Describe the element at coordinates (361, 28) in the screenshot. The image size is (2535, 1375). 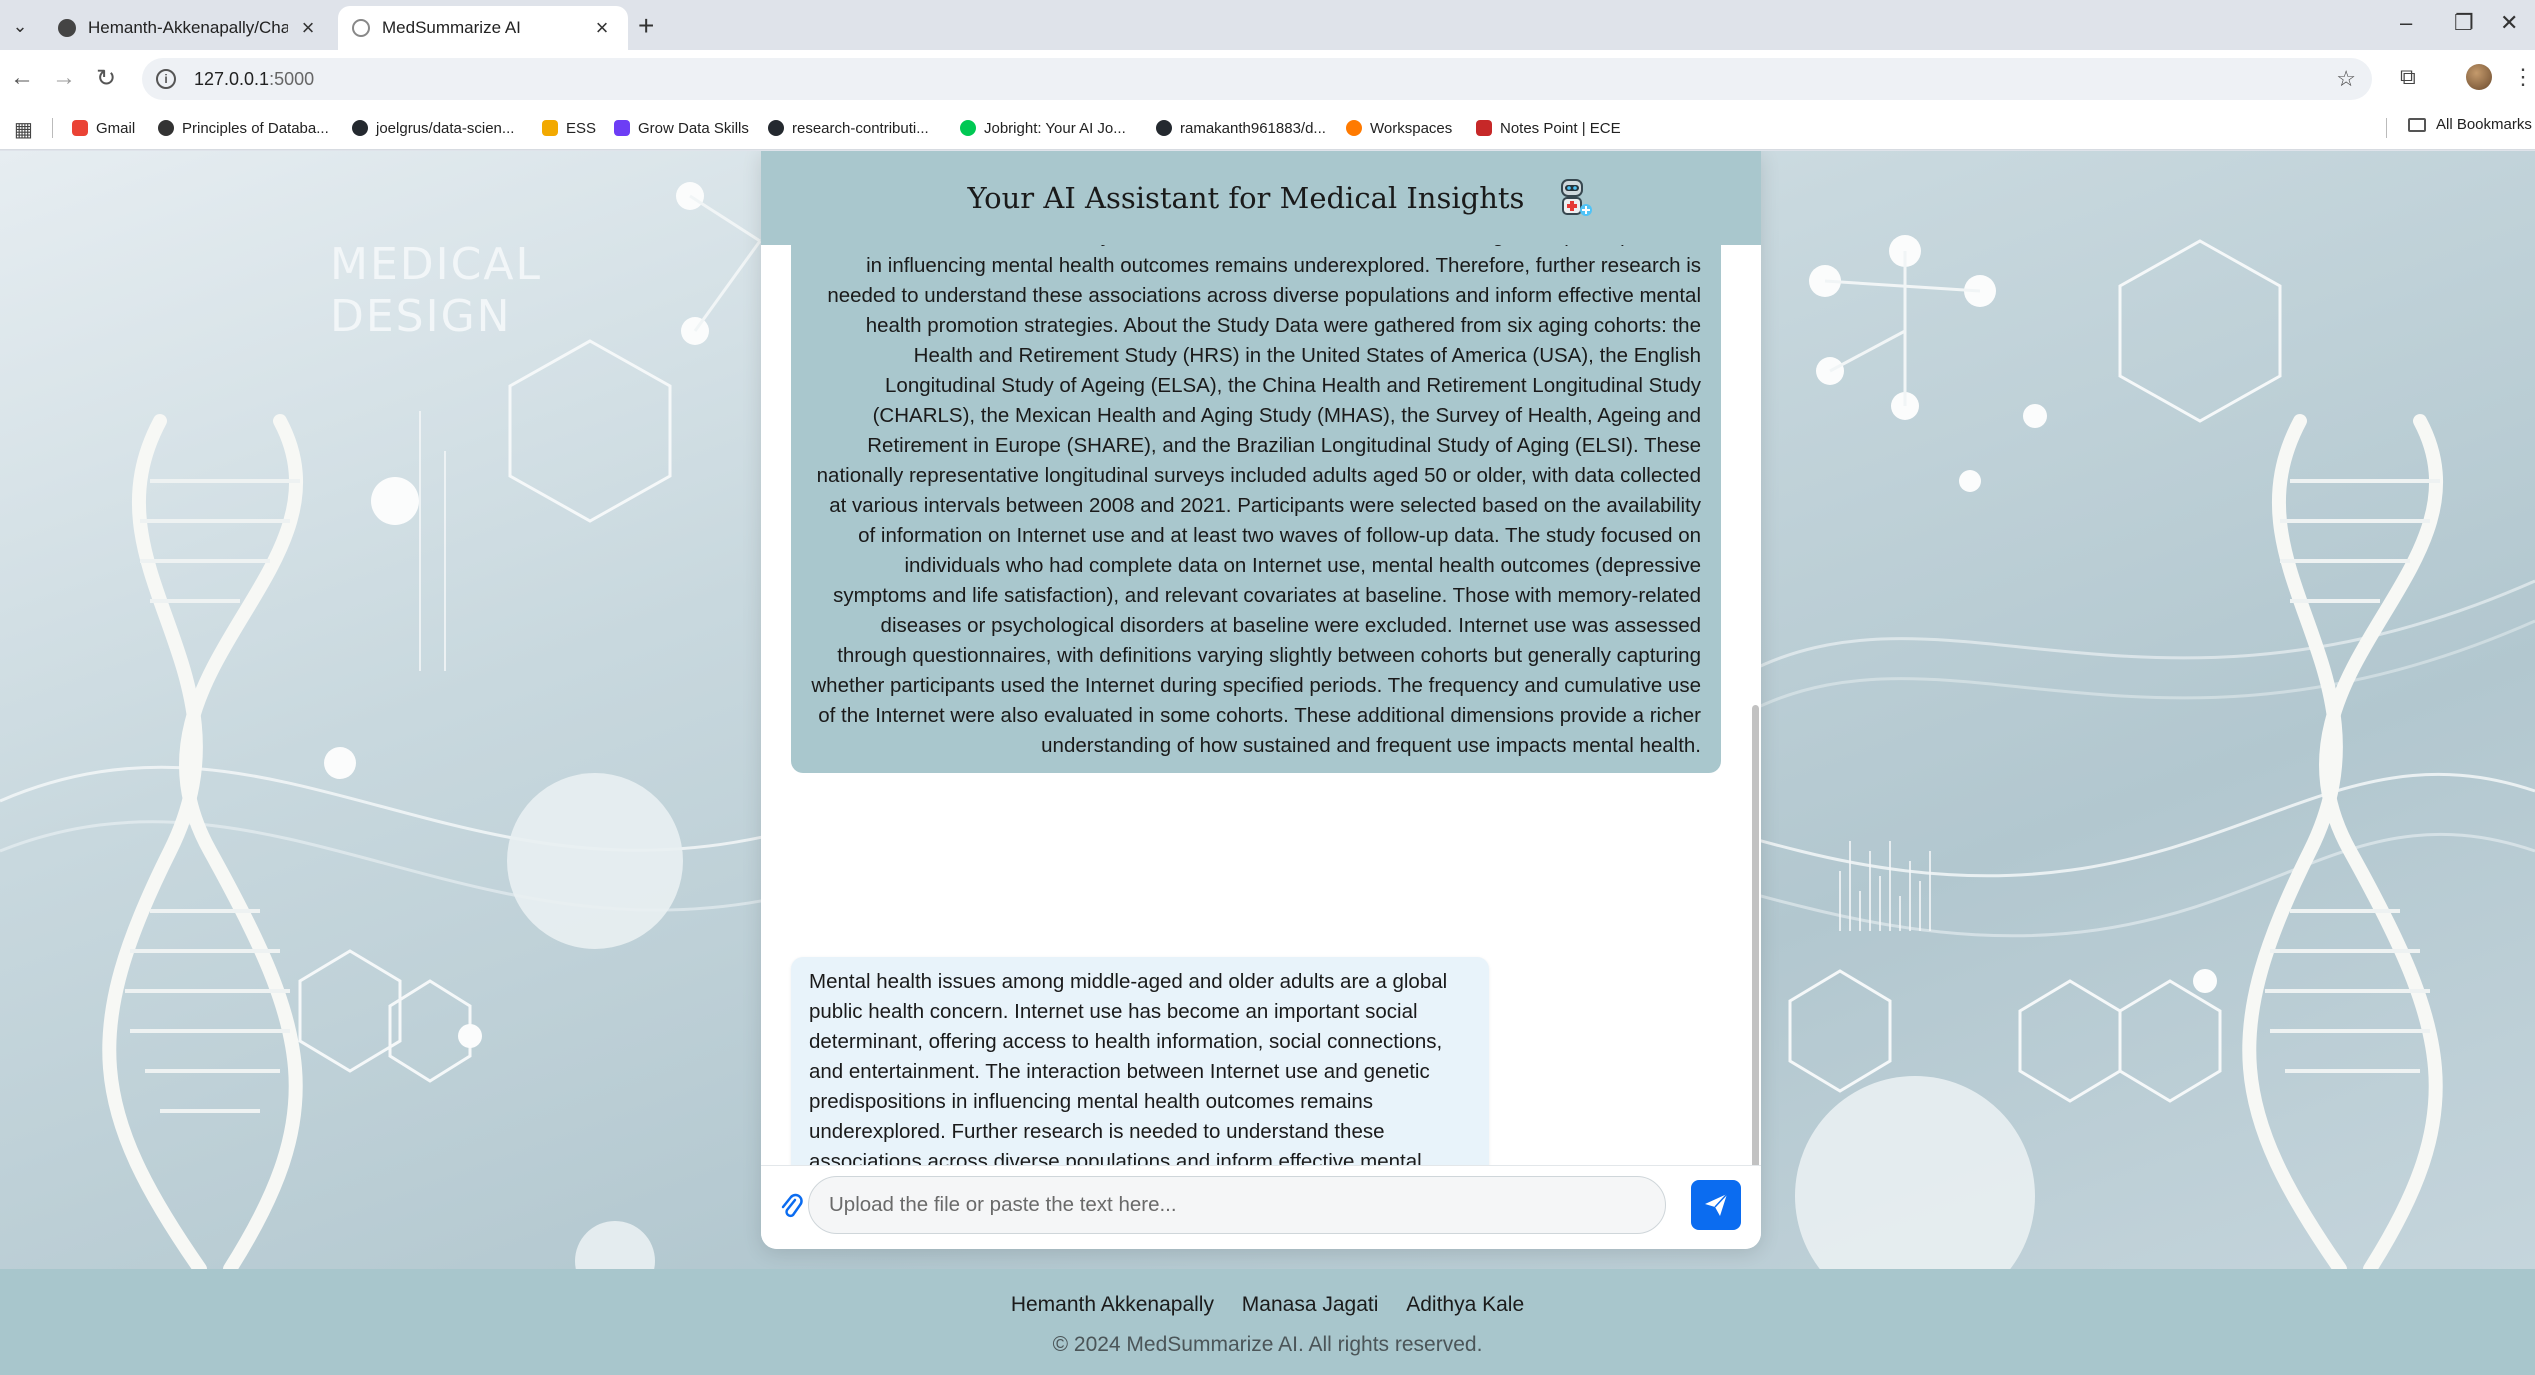
I see `globe-favicon-icon` at that location.